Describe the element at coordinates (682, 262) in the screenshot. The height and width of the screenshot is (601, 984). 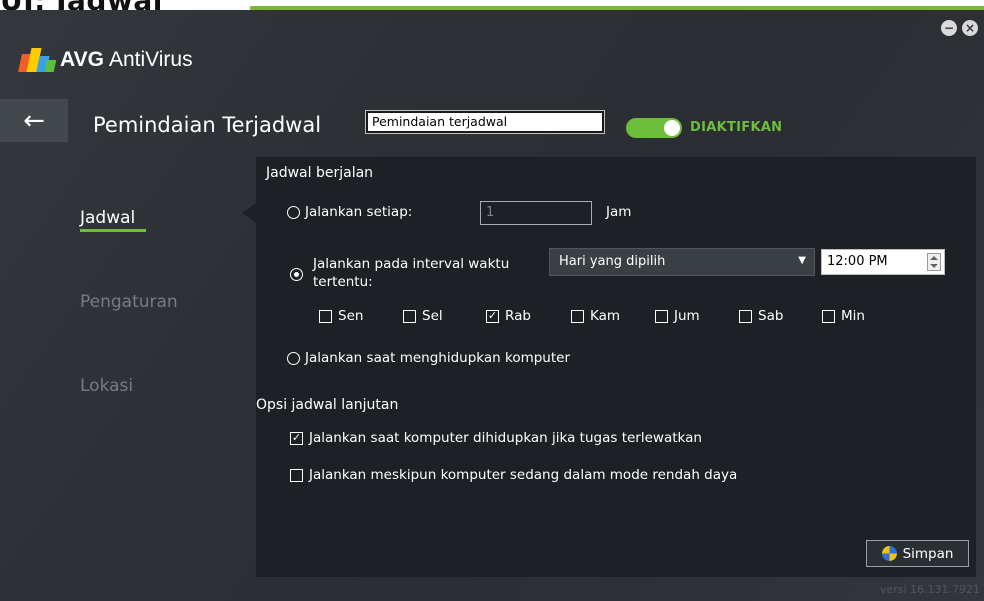
I see `interval-dropdown: Hari yang dipilih ▼` at that location.